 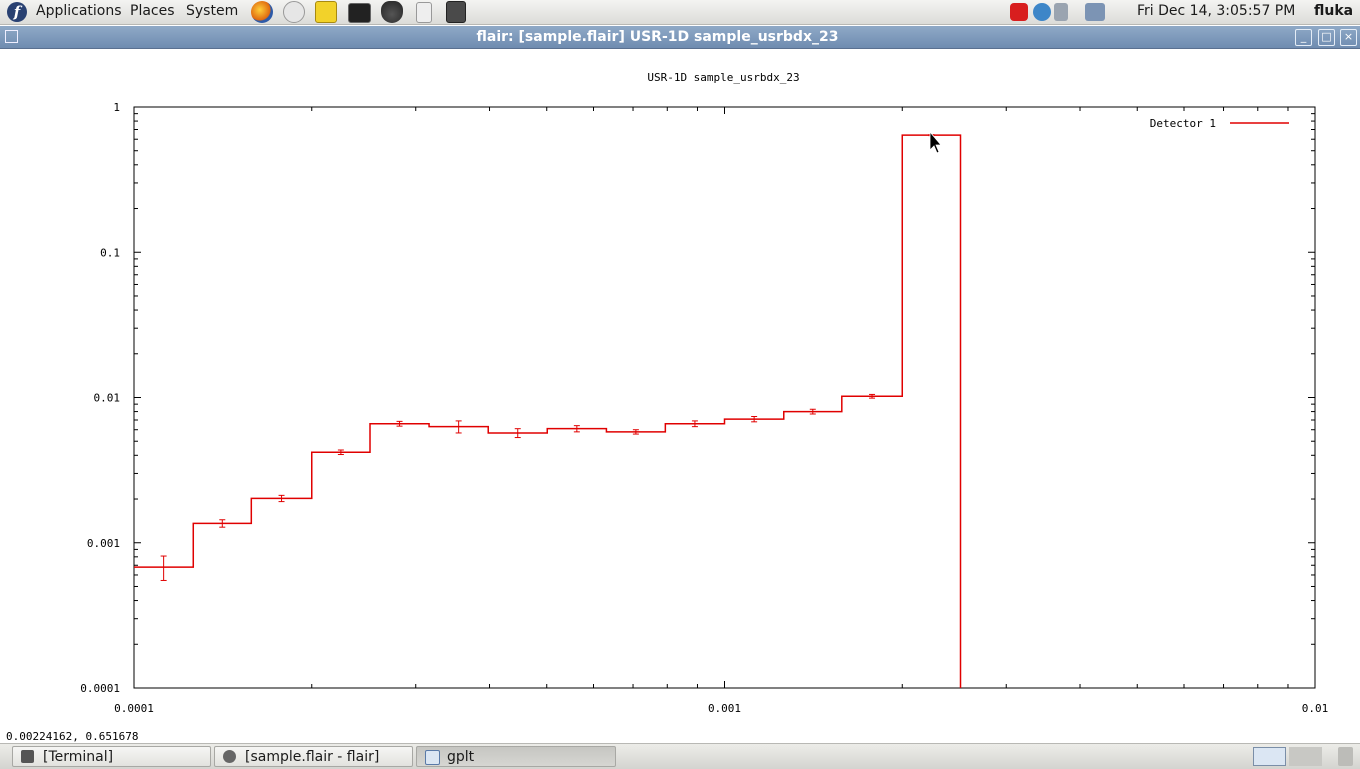 What do you see at coordinates (680, 756) in the screenshot?
I see `bottom-panel: [Terminal] [sample.flair - flair] gplt` at bounding box center [680, 756].